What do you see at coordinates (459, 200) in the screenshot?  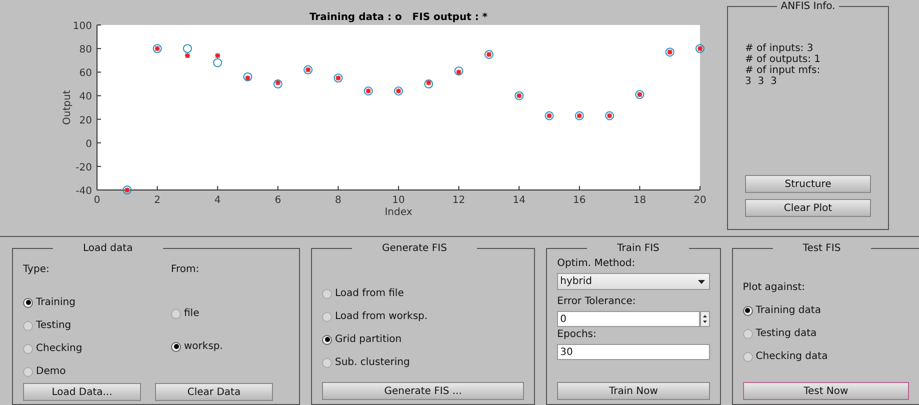 I see `tick-label: 12` at bounding box center [459, 200].